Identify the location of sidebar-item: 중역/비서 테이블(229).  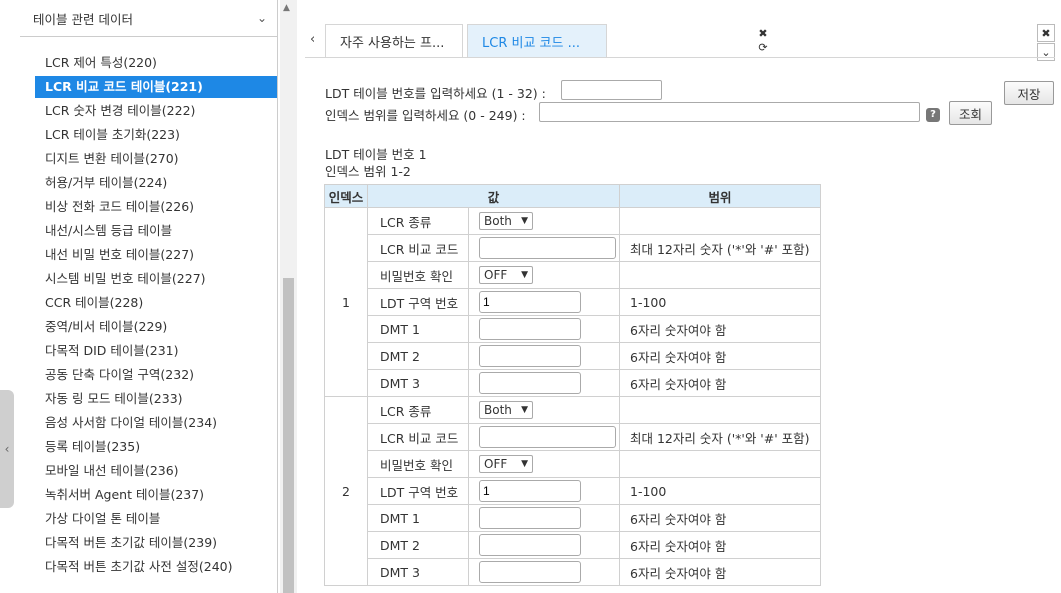
(156, 328).